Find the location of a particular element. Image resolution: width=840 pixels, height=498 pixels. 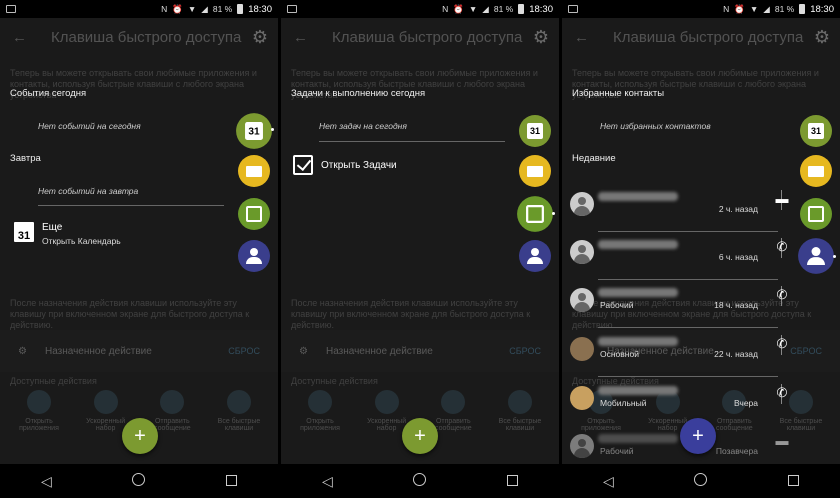

available-actions-label: Доступные действия is located at coordinates (334, 381).